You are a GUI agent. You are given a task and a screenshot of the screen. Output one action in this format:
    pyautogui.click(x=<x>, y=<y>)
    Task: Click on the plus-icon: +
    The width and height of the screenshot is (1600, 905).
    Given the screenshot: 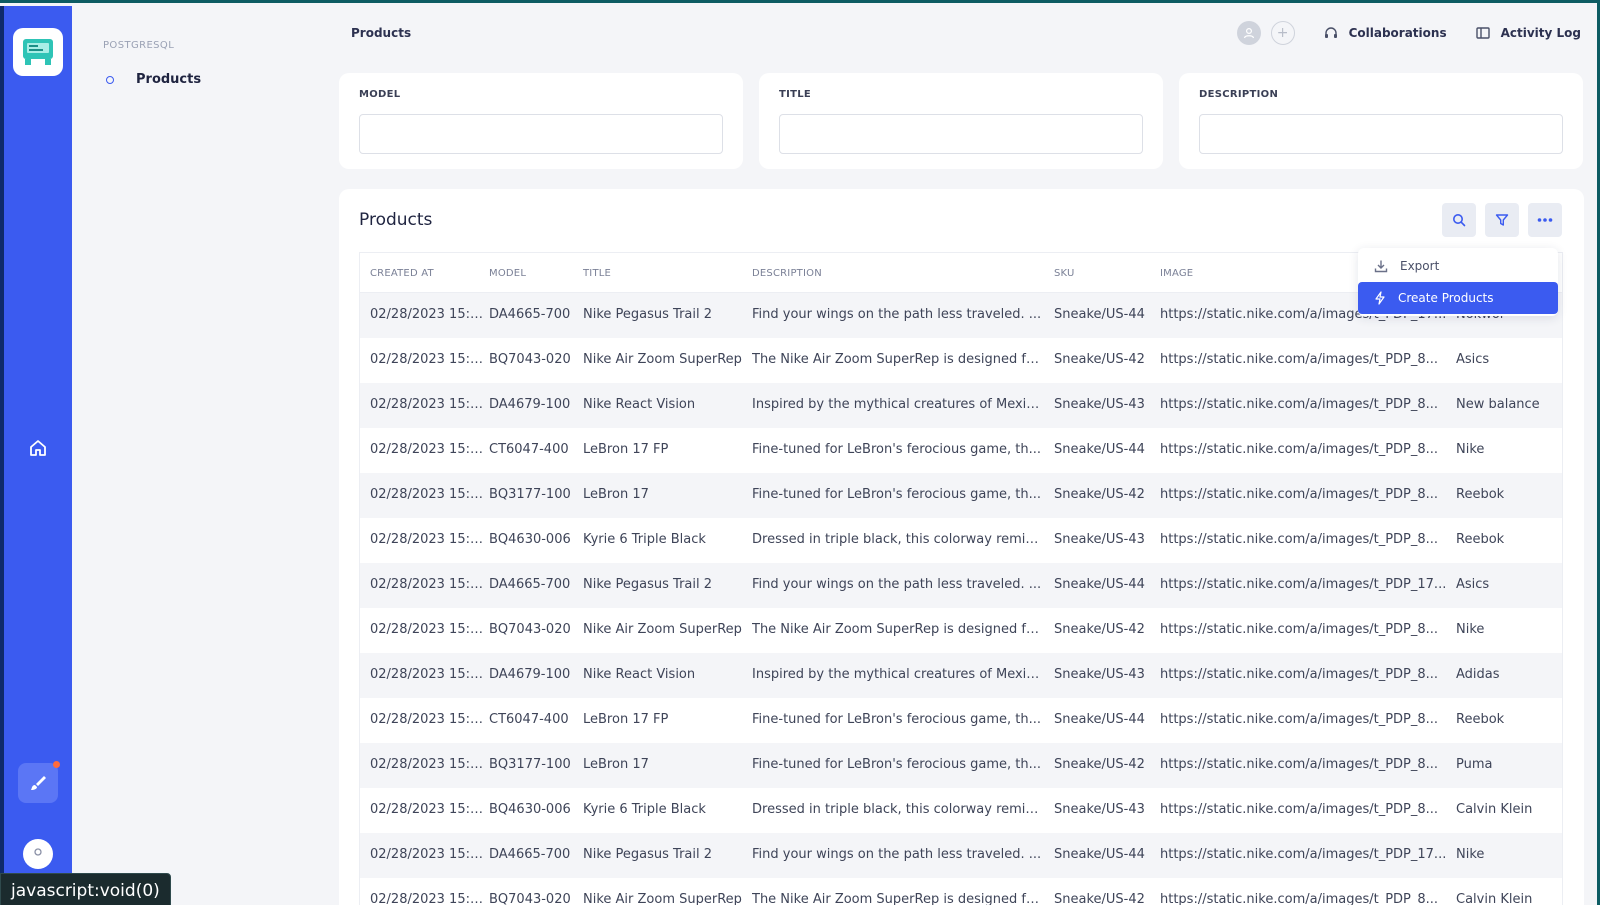 What is the action you would take?
    pyautogui.click(x=1282, y=33)
    